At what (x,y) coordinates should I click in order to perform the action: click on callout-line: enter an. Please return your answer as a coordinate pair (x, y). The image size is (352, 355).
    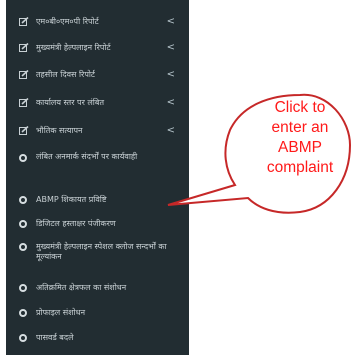
    Looking at the image, I should click on (300, 127).